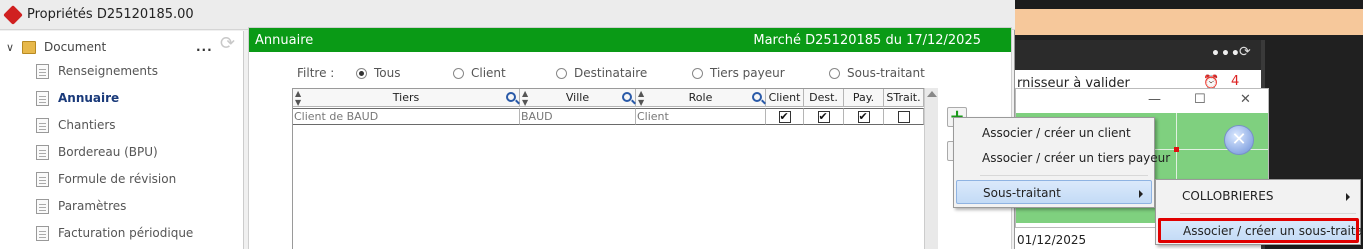 This screenshot has height=249, width=1363. Describe the element at coordinates (406, 116) in the screenshot. I see `cell-tiers: Client de BAUD` at that location.